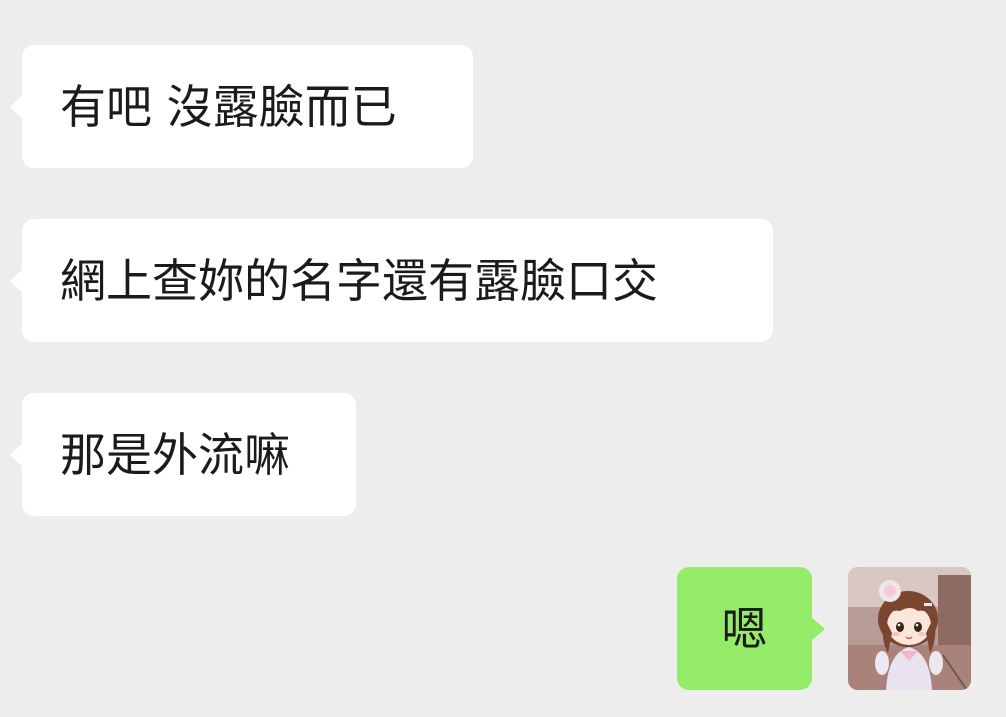 The height and width of the screenshot is (717, 1006). What do you see at coordinates (359, 280) in the screenshot?
I see `message-text: 網上查妳的名字還有露臉口交` at bounding box center [359, 280].